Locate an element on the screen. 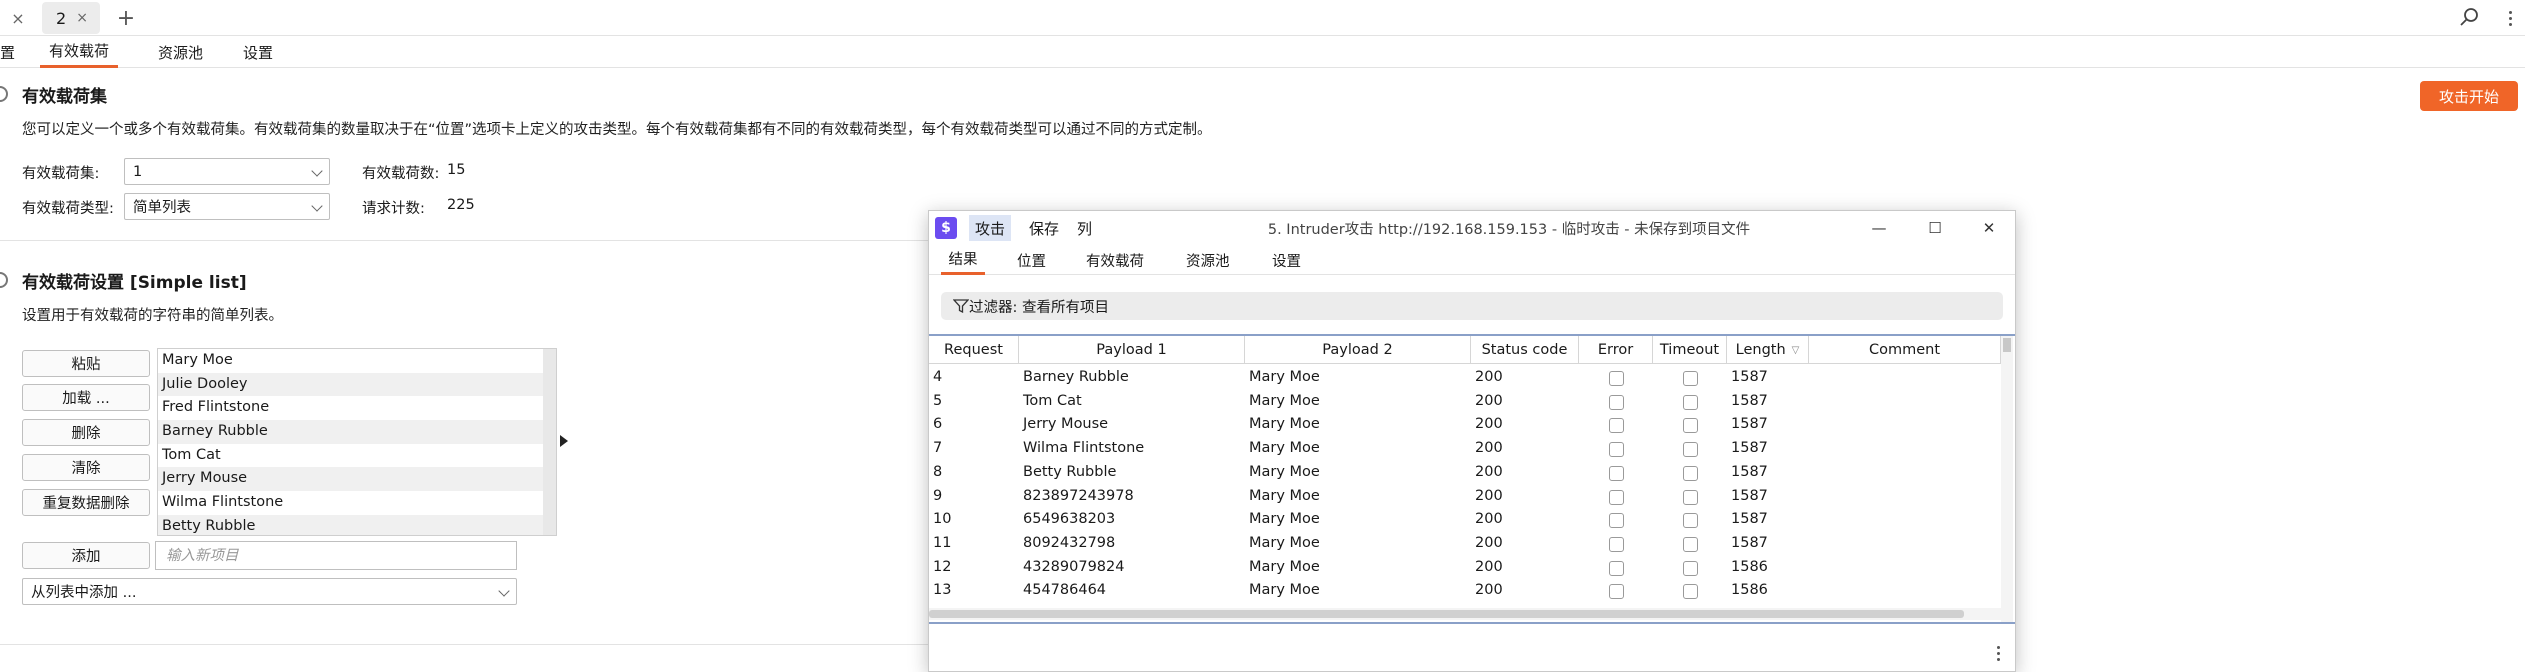 The width and height of the screenshot is (2525, 672). table-row: 11 8092432798 Mary Moe 200 1587 is located at coordinates (1465, 544).